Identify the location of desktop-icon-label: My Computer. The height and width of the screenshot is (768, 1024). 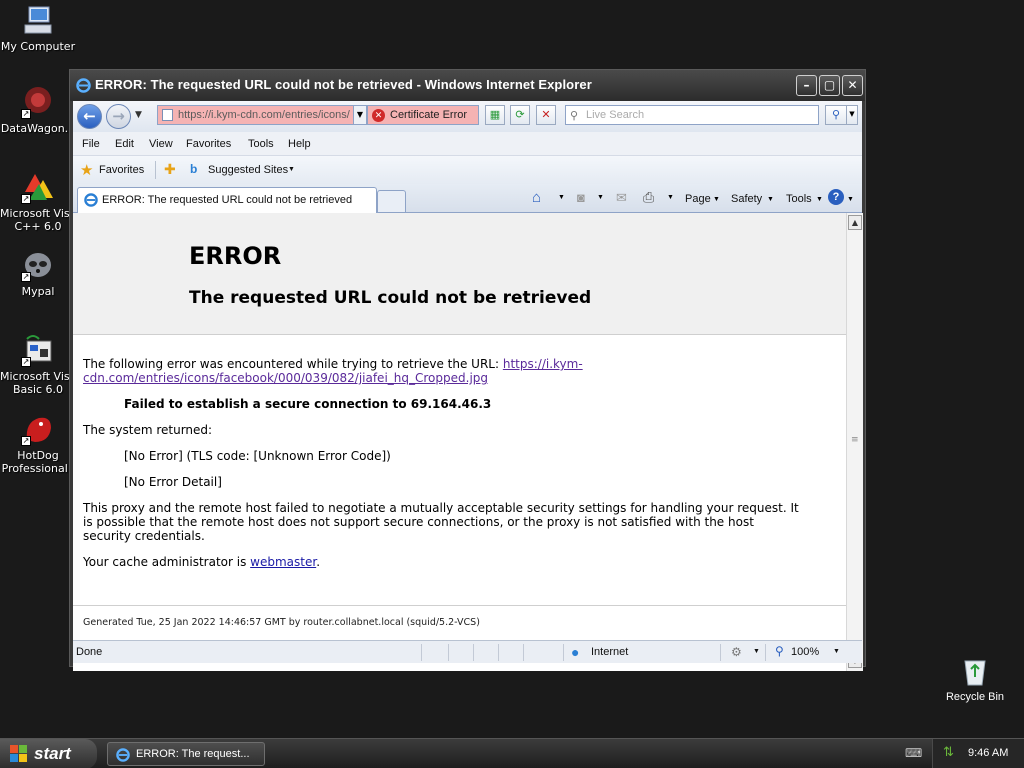
(38, 46).